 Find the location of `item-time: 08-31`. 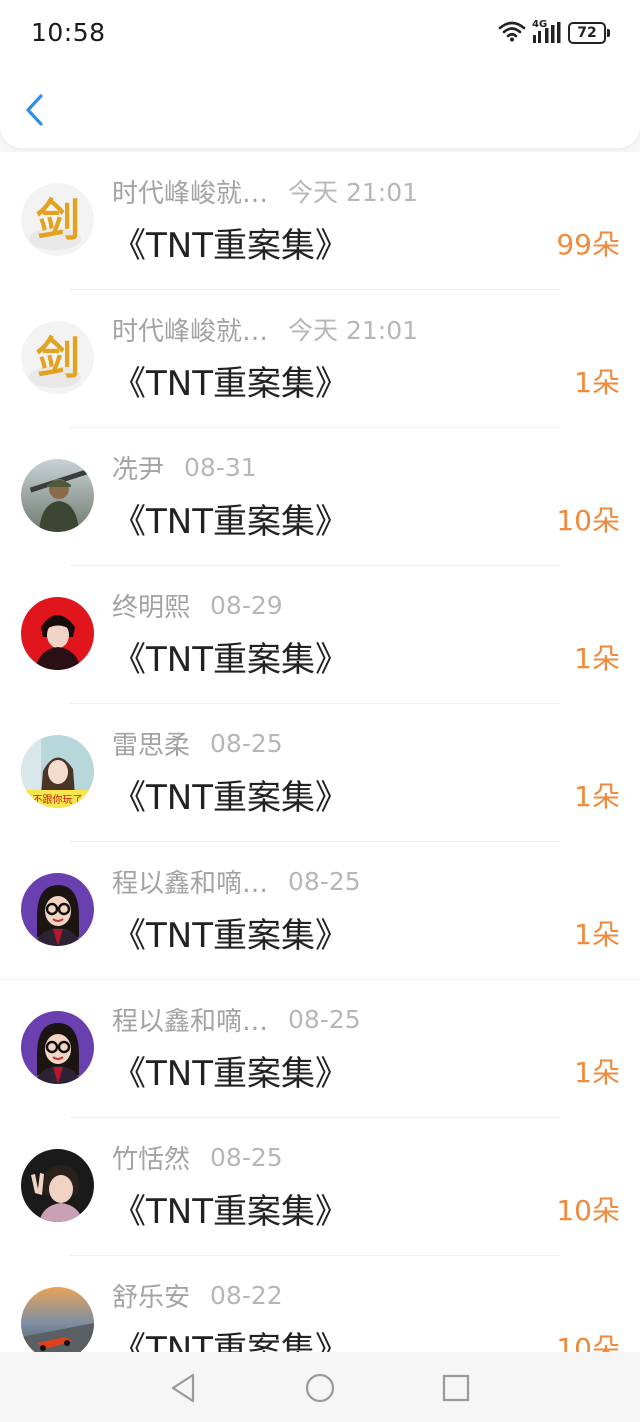

item-time: 08-31 is located at coordinates (220, 467).